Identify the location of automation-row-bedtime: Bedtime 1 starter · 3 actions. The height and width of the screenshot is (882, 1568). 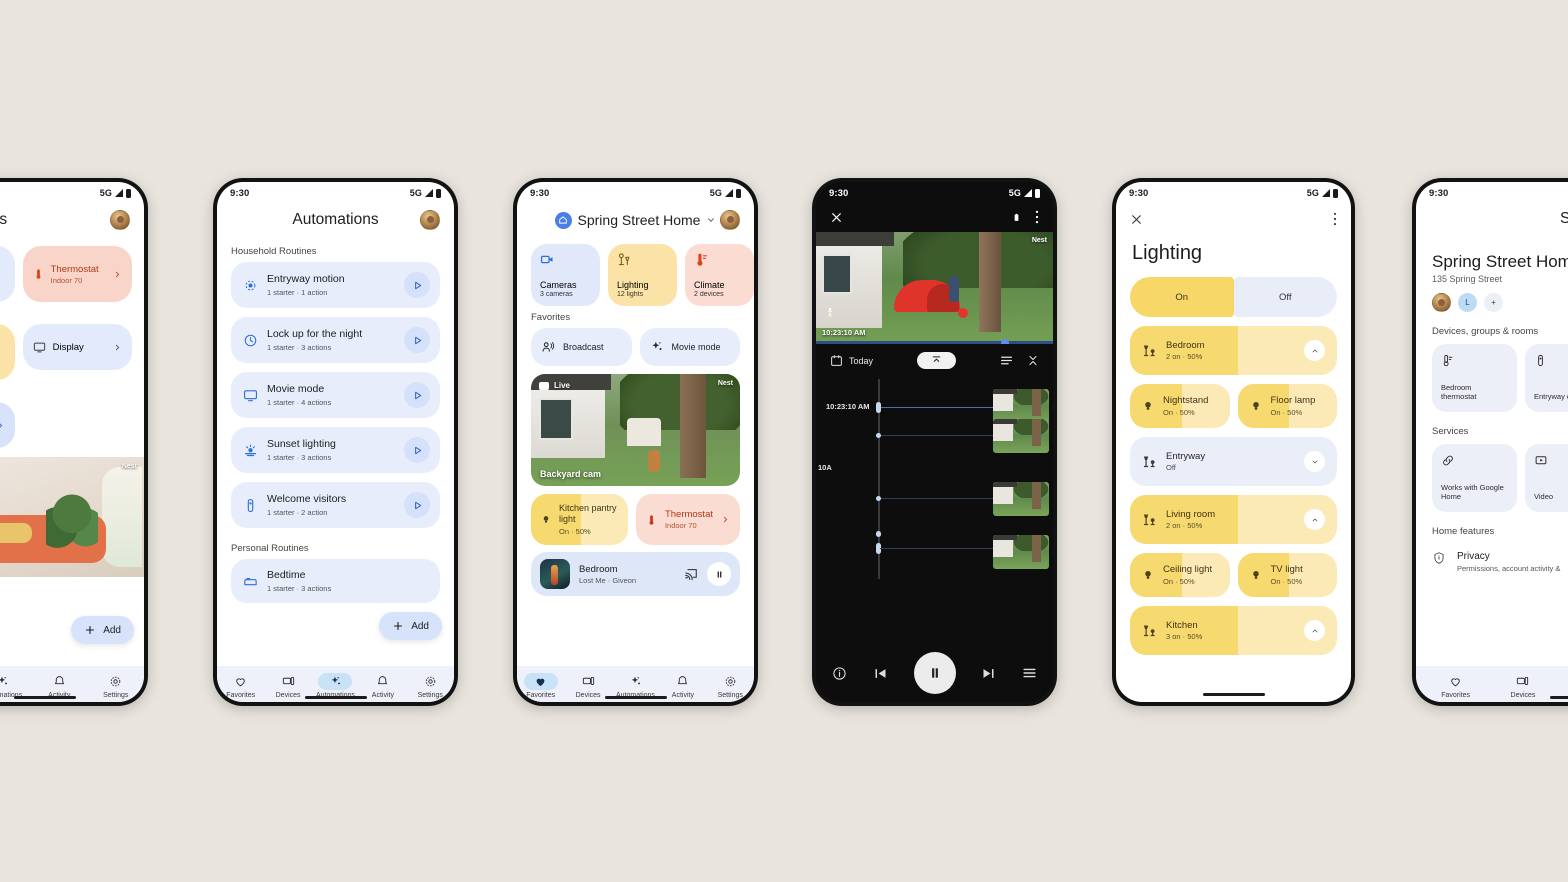
(335, 581).